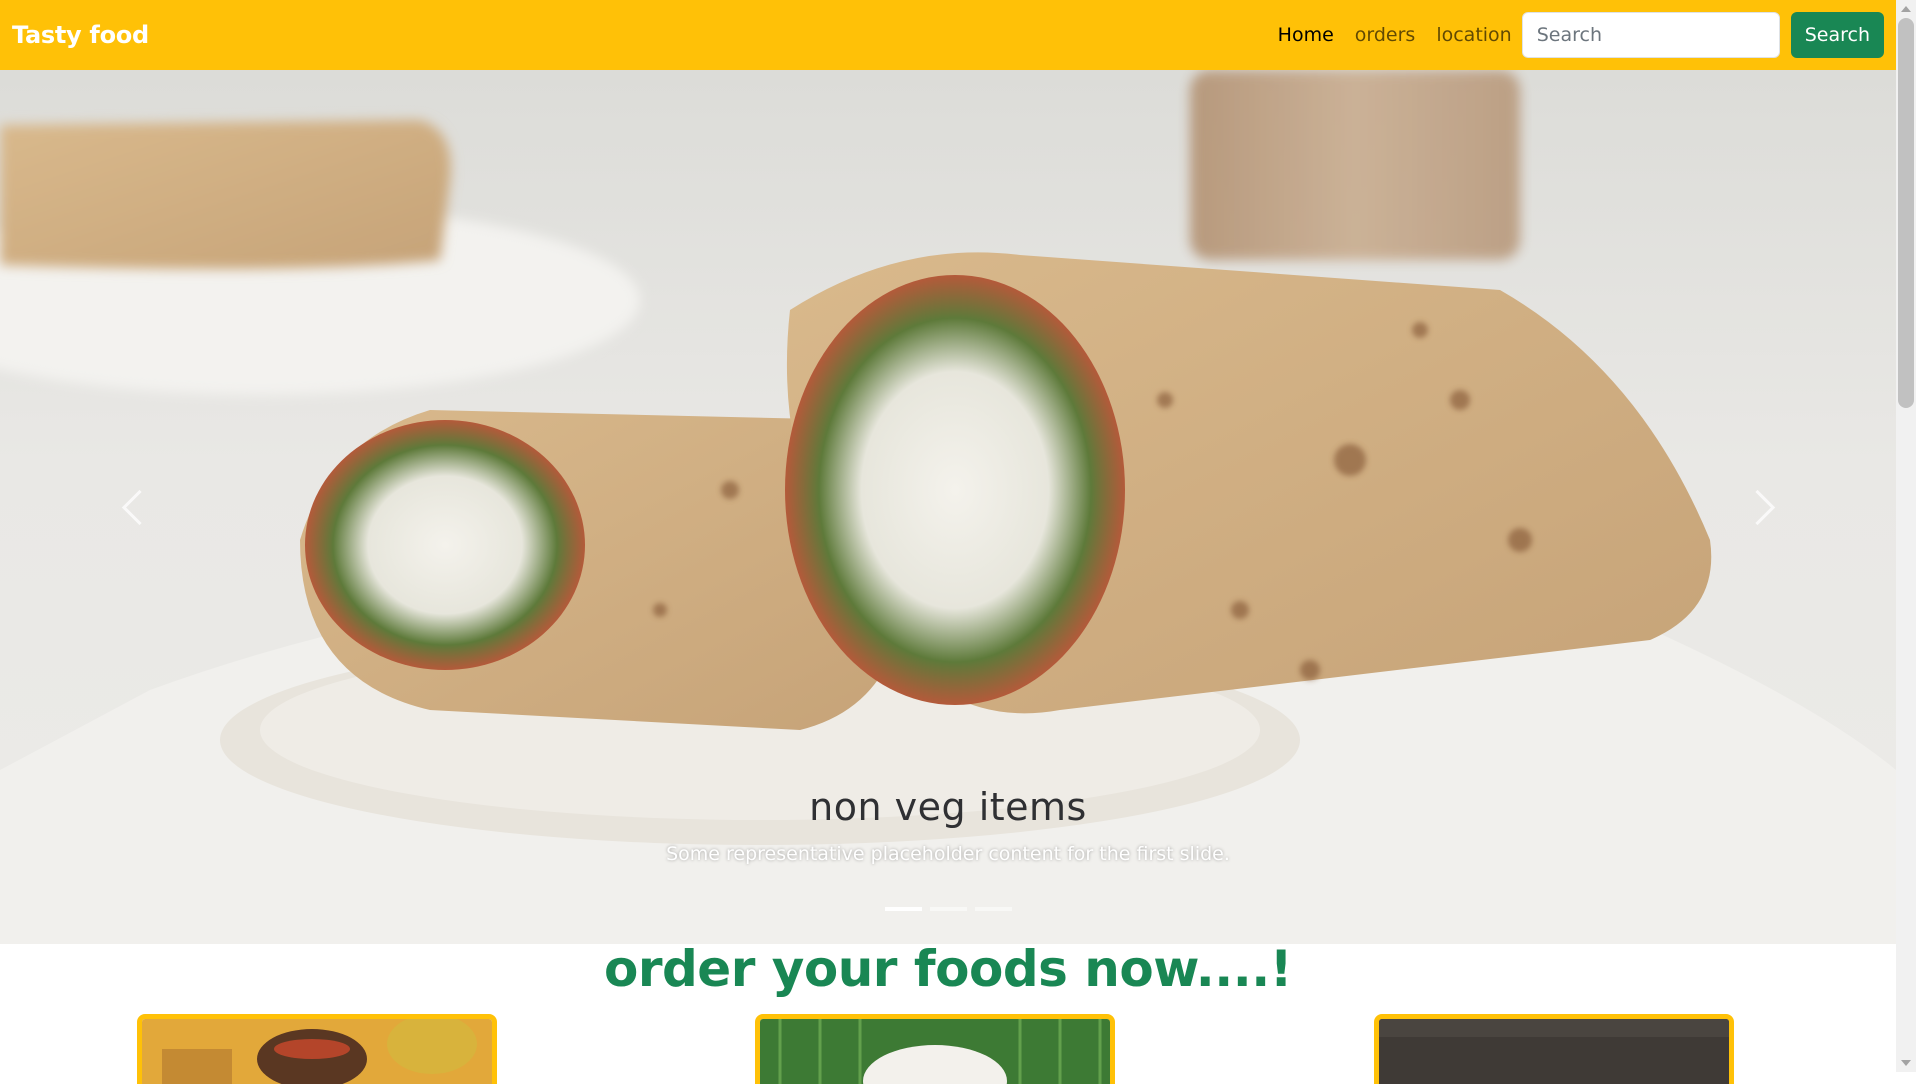  Describe the element at coordinates (935, 1051) in the screenshot. I see `food-card-2-image` at that location.